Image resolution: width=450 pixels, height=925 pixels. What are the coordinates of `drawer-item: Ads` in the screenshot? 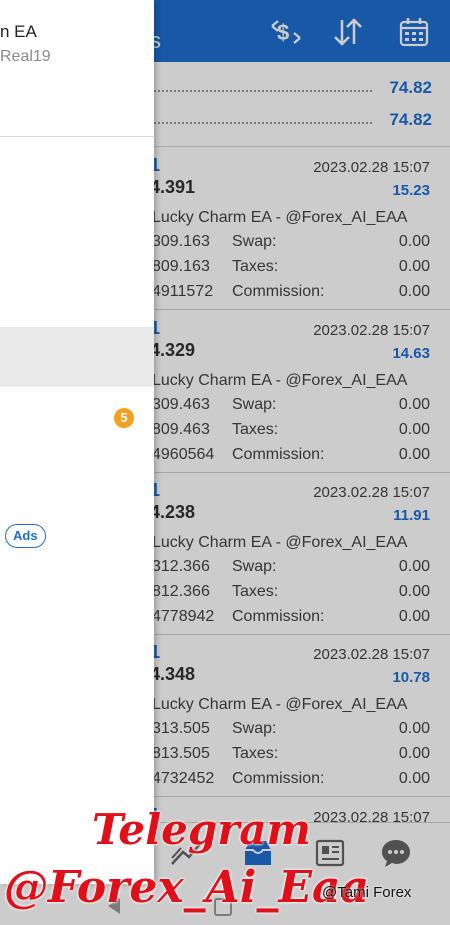 It's located at (77, 536).